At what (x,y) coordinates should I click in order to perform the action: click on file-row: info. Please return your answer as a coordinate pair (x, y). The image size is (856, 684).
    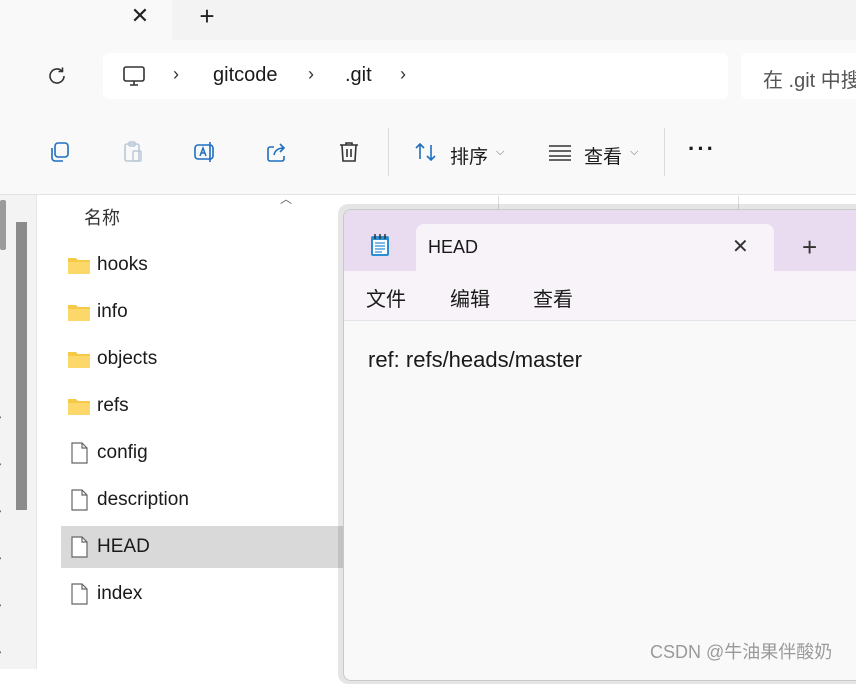
    Looking at the image, I should click on (206, 312).